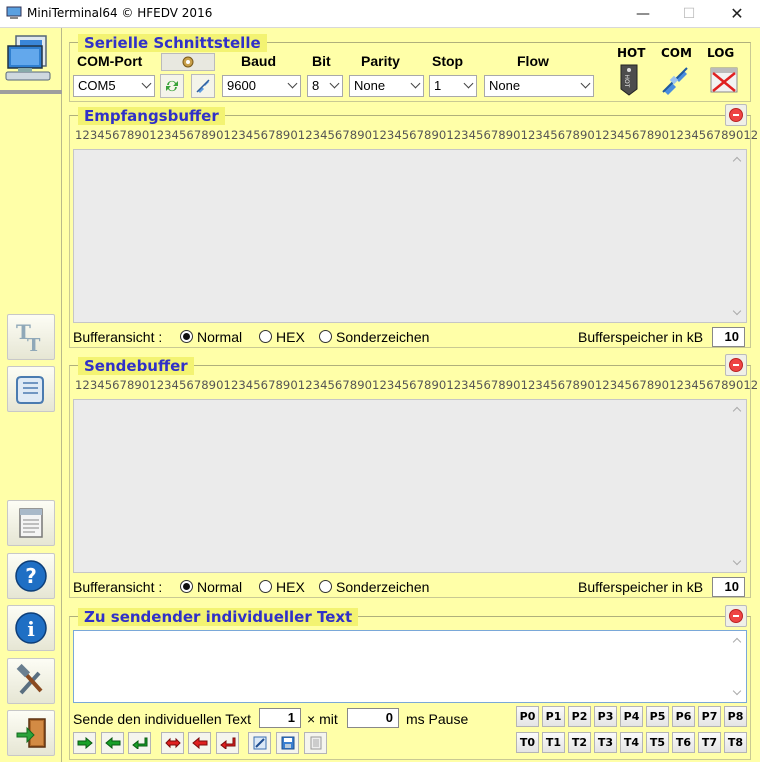 Image resolution: width=760 pixels, height=762 pixels. I want to click on send-view-label: Bufferansicht :, so click(118, 587).